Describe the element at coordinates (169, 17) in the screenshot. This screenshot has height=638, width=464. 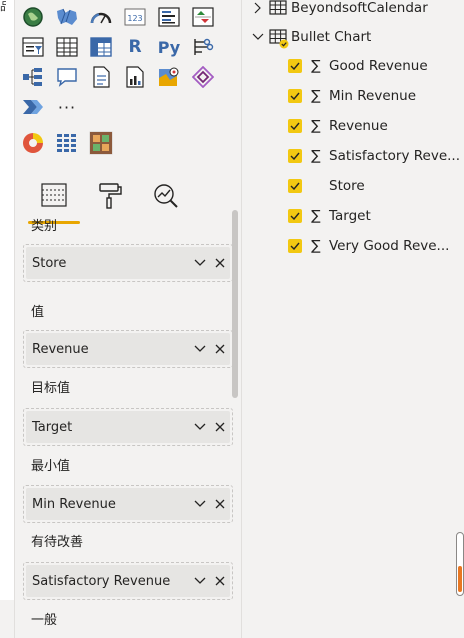
I see `multi-row-card-icon` at that location.